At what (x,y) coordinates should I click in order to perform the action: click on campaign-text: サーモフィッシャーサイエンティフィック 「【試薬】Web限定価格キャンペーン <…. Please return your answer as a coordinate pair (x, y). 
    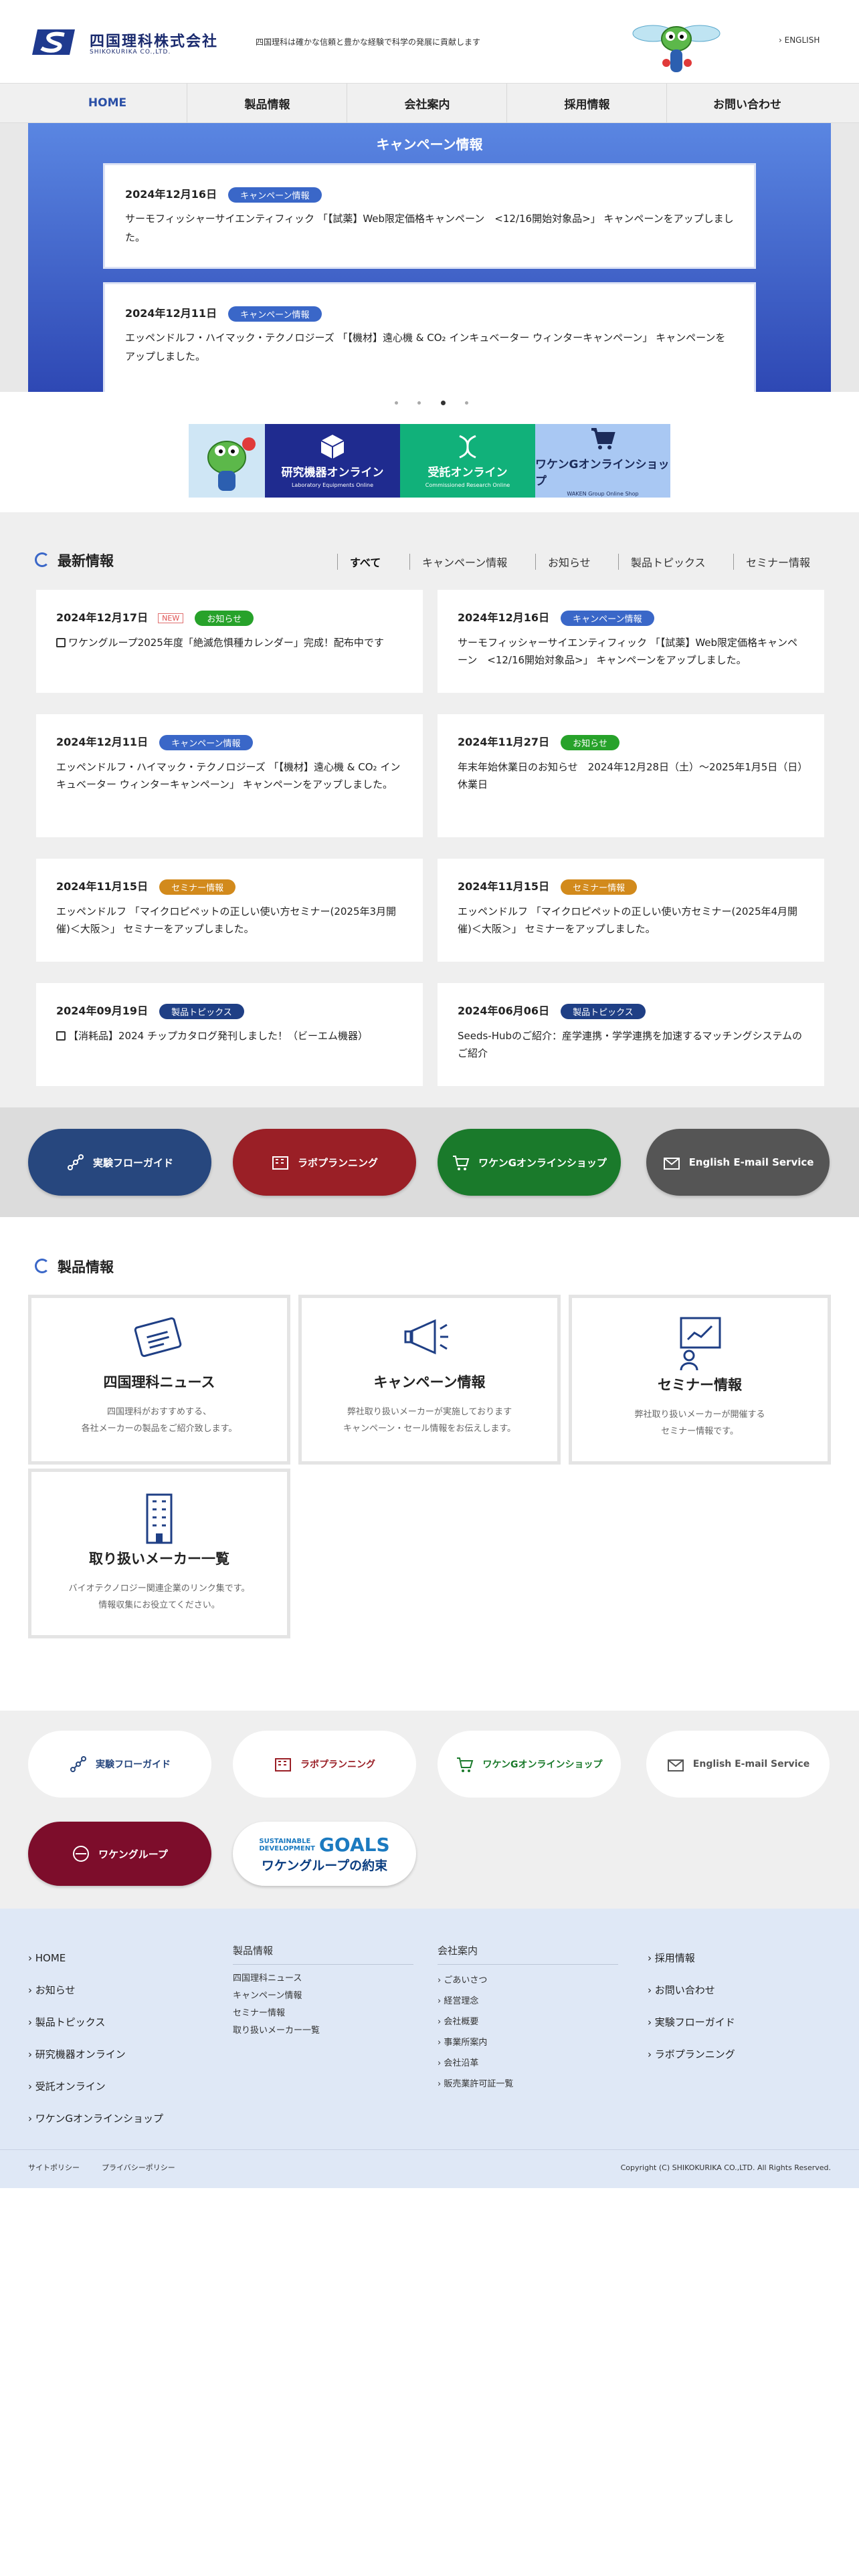
    Looking at the image, I should click on (429, 228).